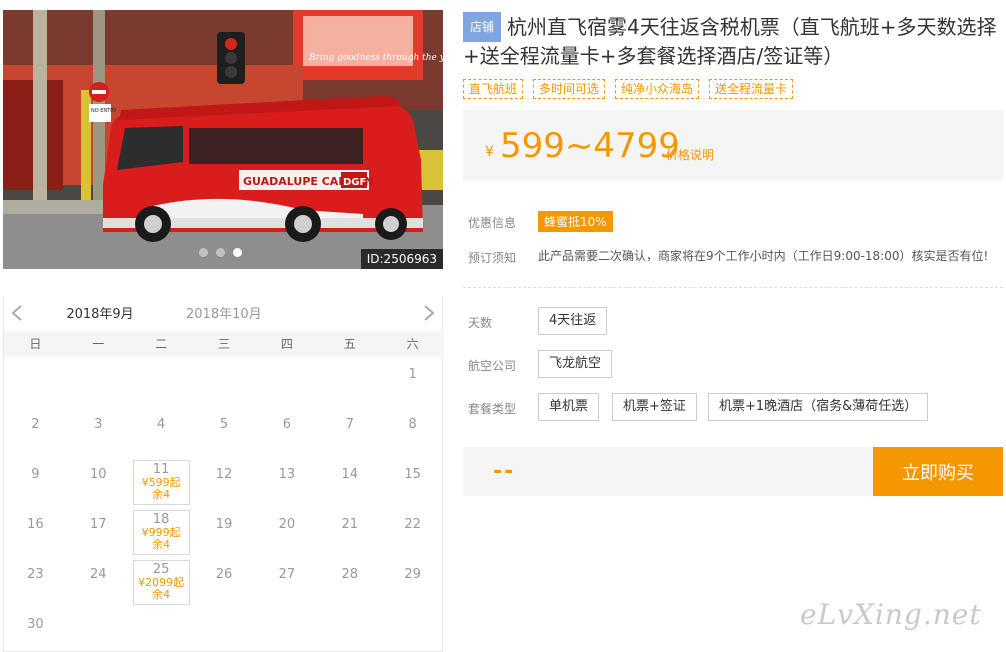 The image size is (1006, 652). I want to click on feature-tag: 纯净小众海岛, so click(657, 89).